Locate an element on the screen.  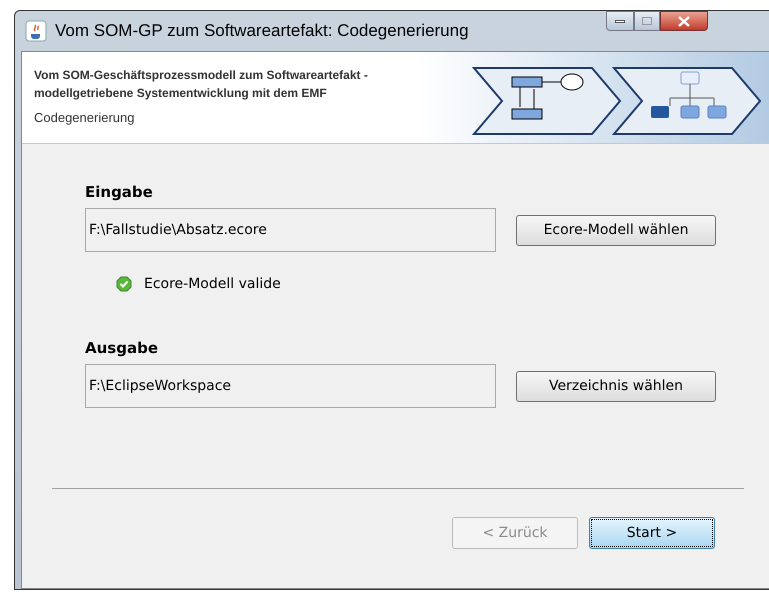
section-label: Eingabe is located at coordinates (119, 192).